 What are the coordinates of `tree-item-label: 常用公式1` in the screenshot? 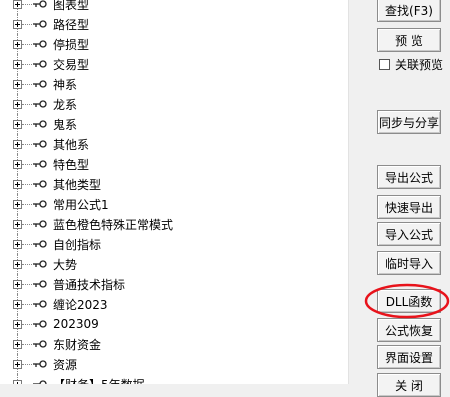 It's located at (81, 204).